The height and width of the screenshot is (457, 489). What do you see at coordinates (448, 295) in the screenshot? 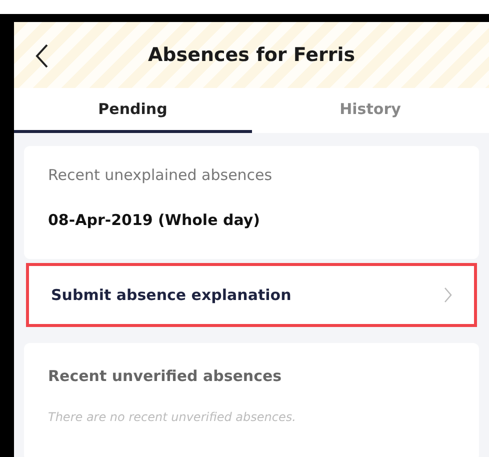
I see `chevron-right-icon` at bounding box center [448, 295].